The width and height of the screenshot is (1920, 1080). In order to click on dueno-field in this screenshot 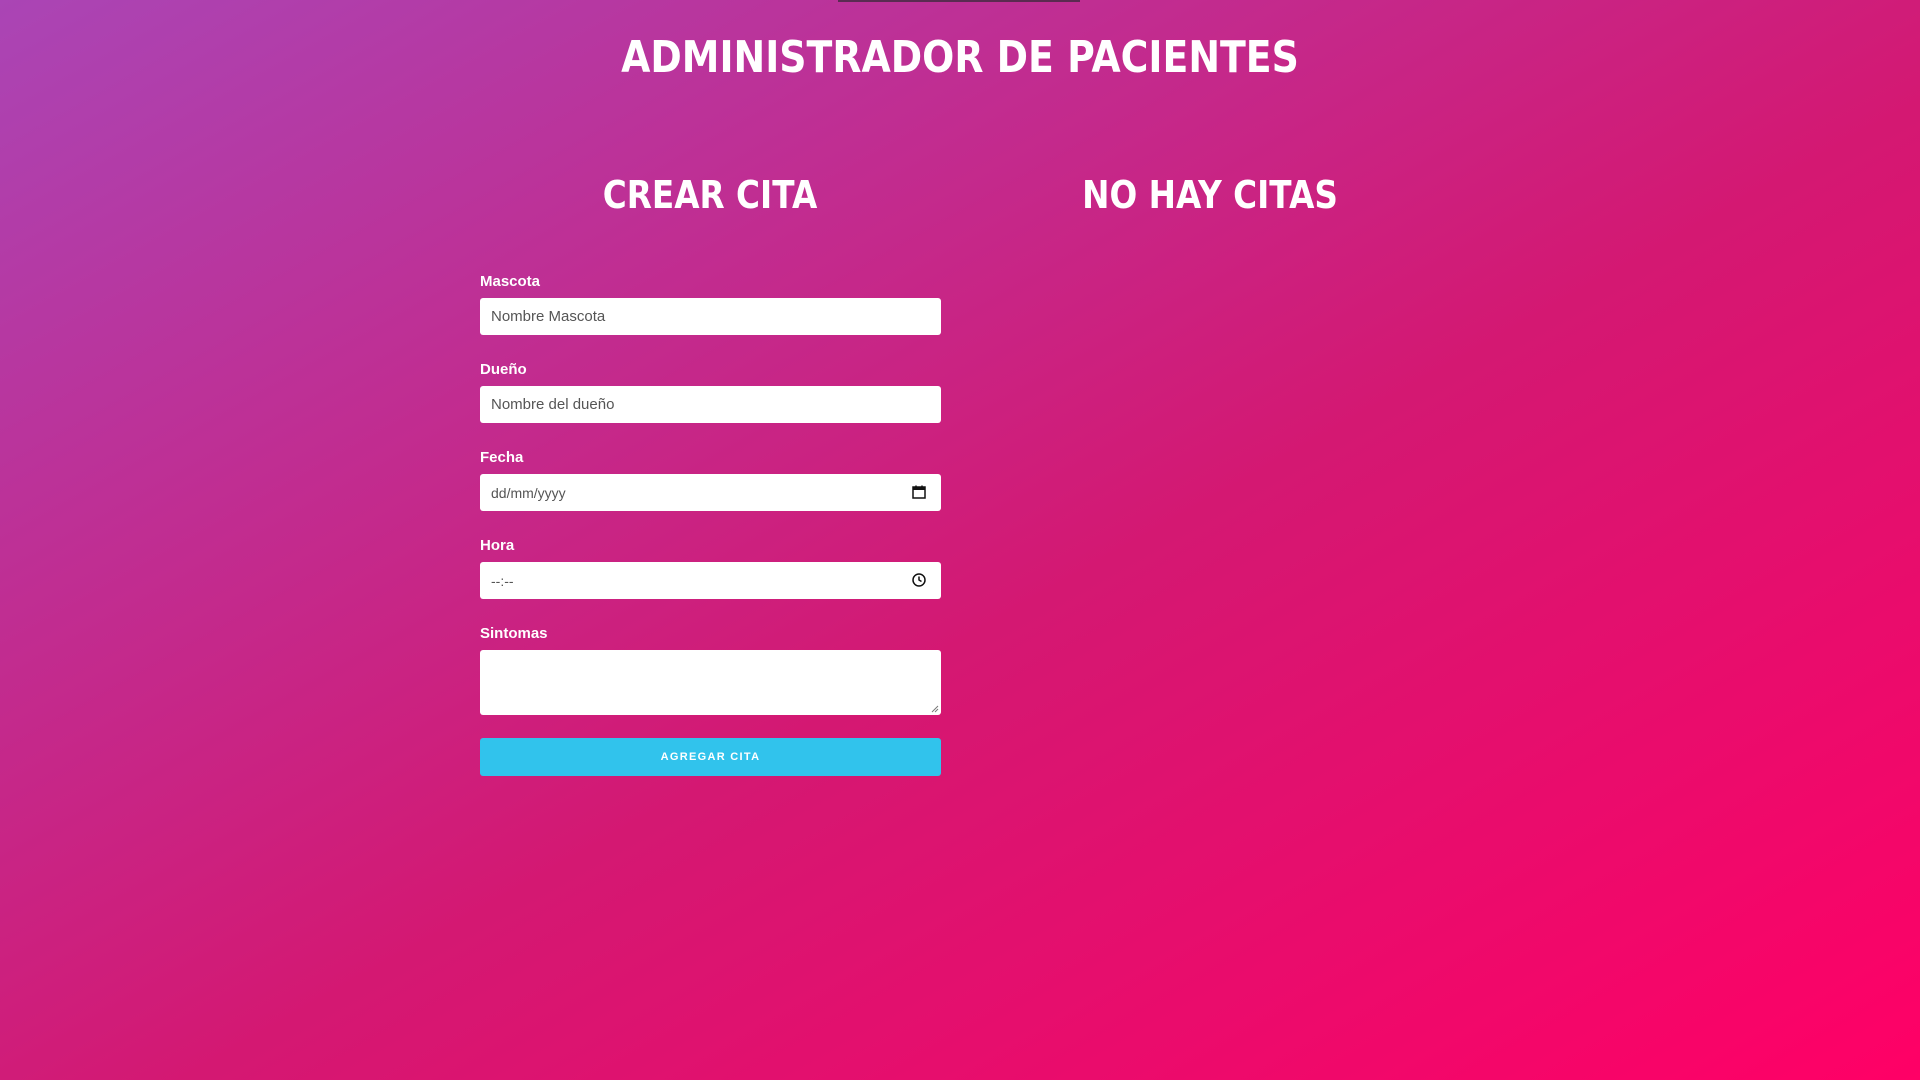, I will do `click(710, 404)`.